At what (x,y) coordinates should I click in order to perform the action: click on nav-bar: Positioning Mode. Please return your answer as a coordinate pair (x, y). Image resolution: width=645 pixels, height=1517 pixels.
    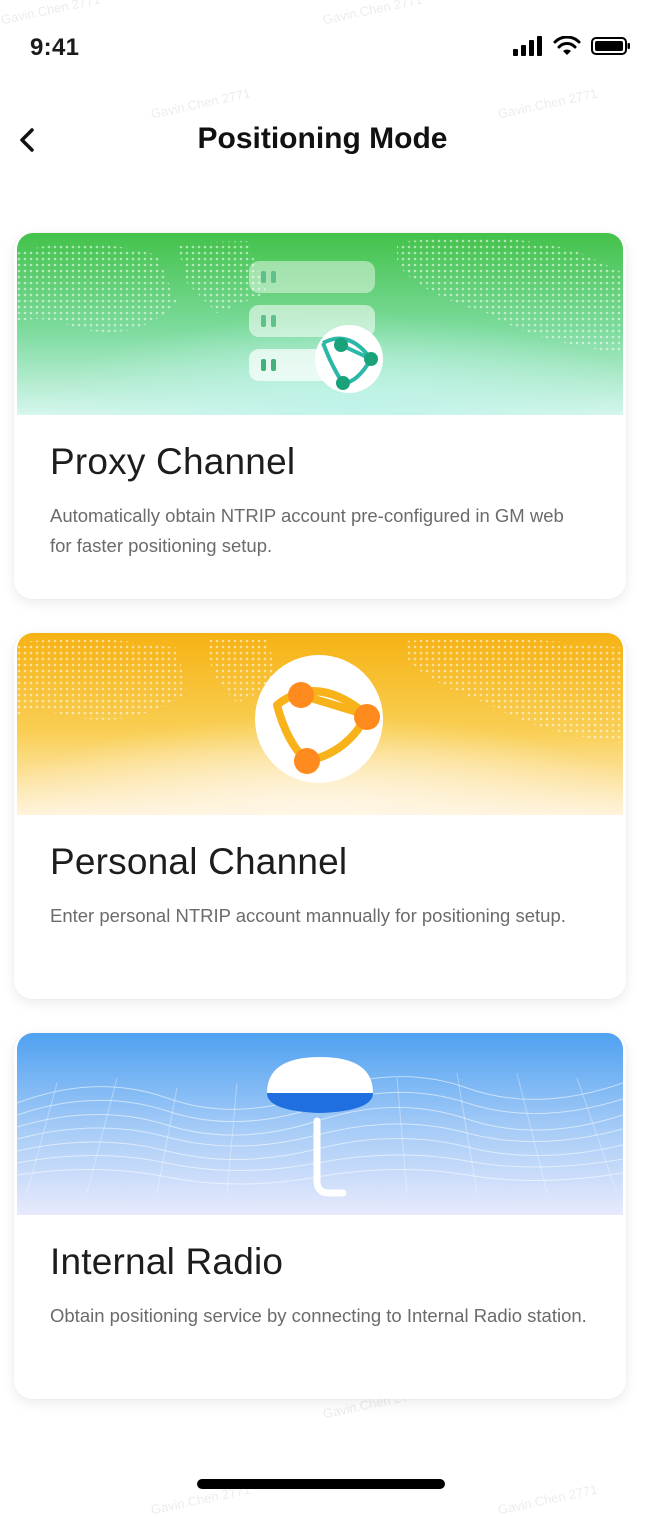
    Looking at the image, I should click on (322, 143).